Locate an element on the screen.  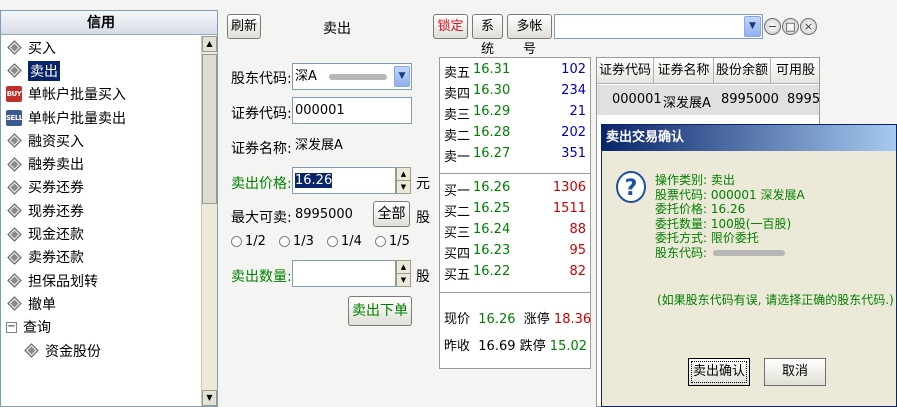
bid-row: 买四 16.23 95 is located at coordinates (515, 251).